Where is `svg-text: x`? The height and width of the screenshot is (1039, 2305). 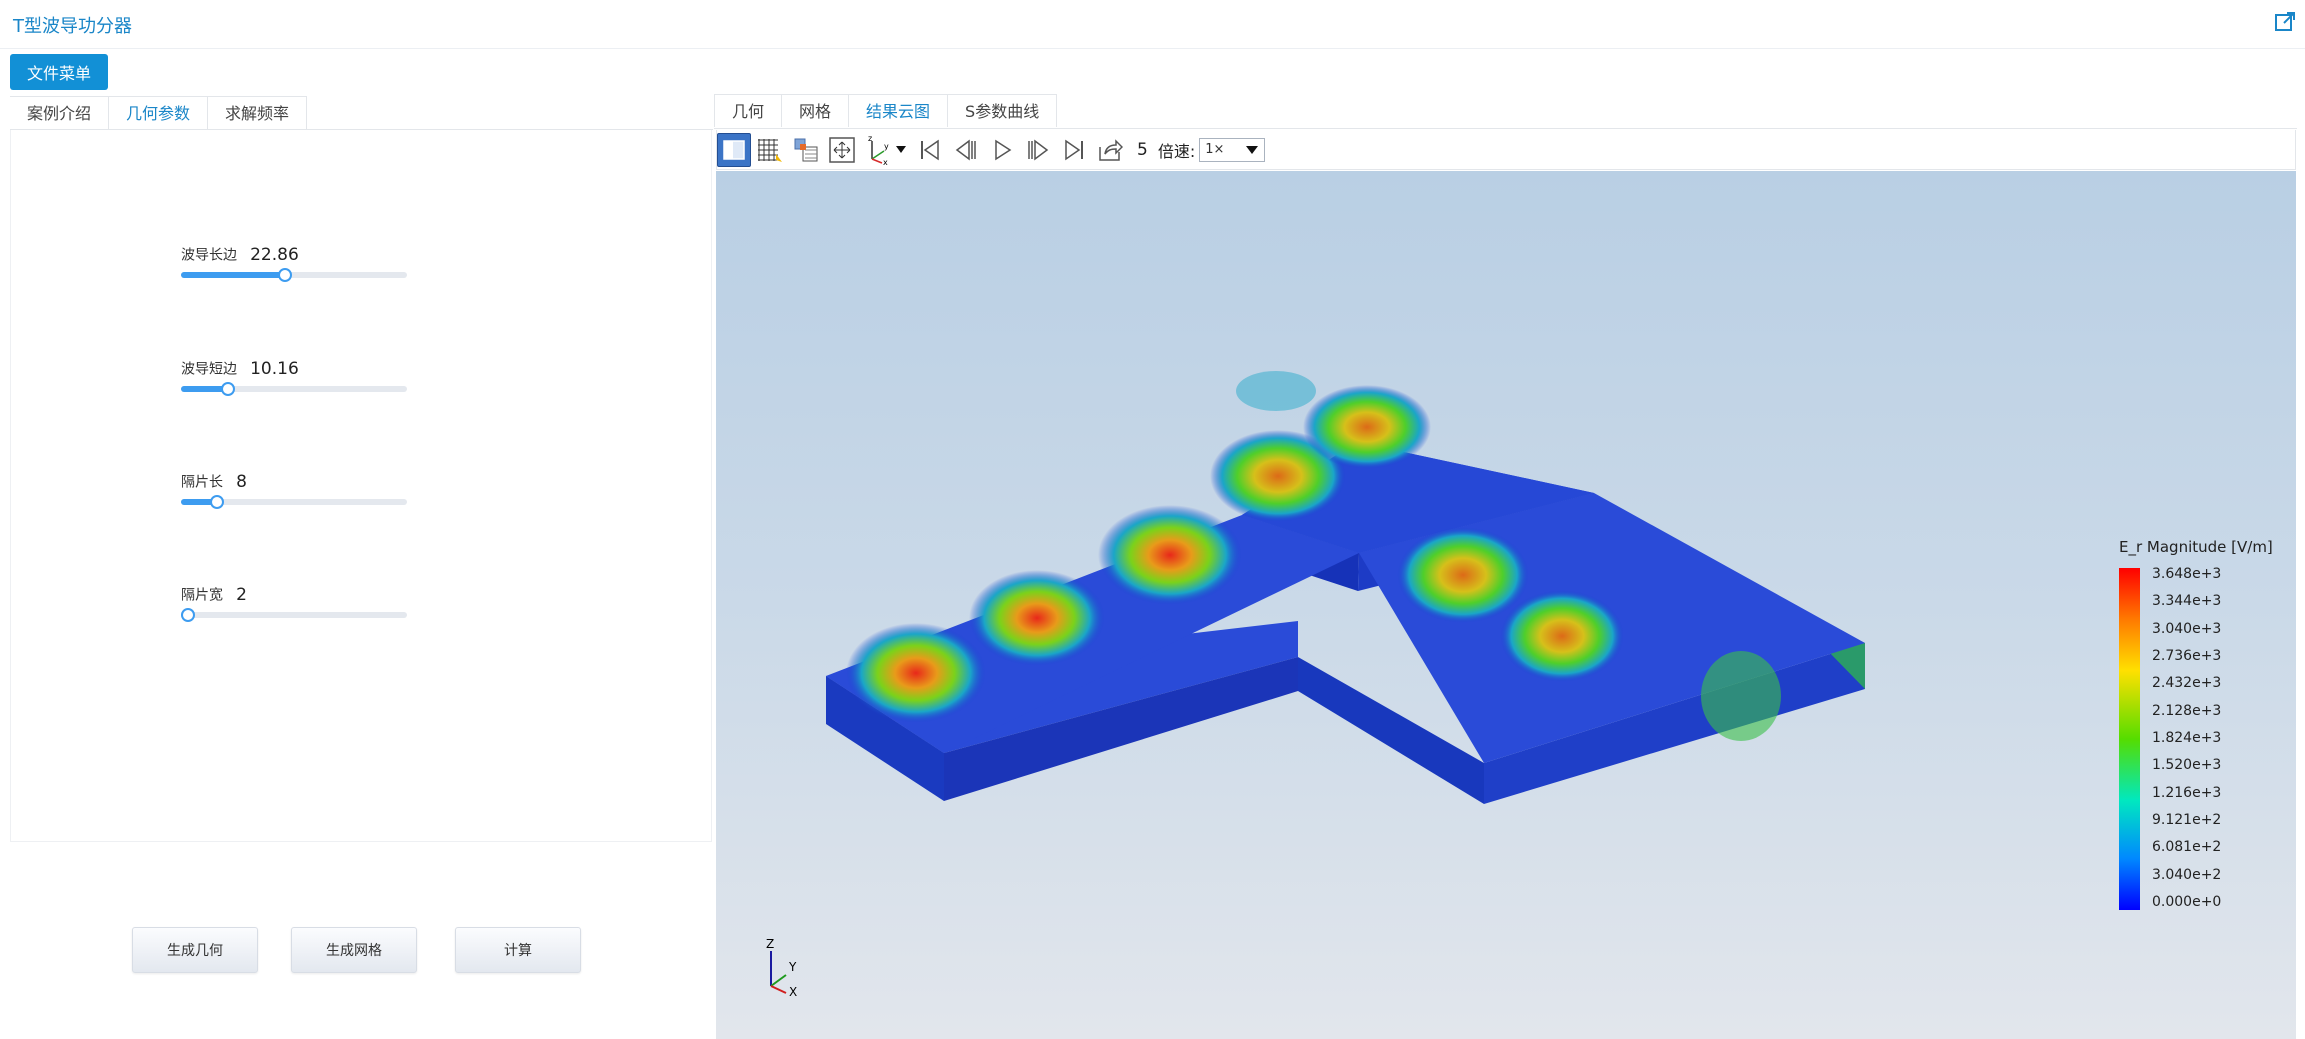 svg-text: x is located at coordinates (885, 161).